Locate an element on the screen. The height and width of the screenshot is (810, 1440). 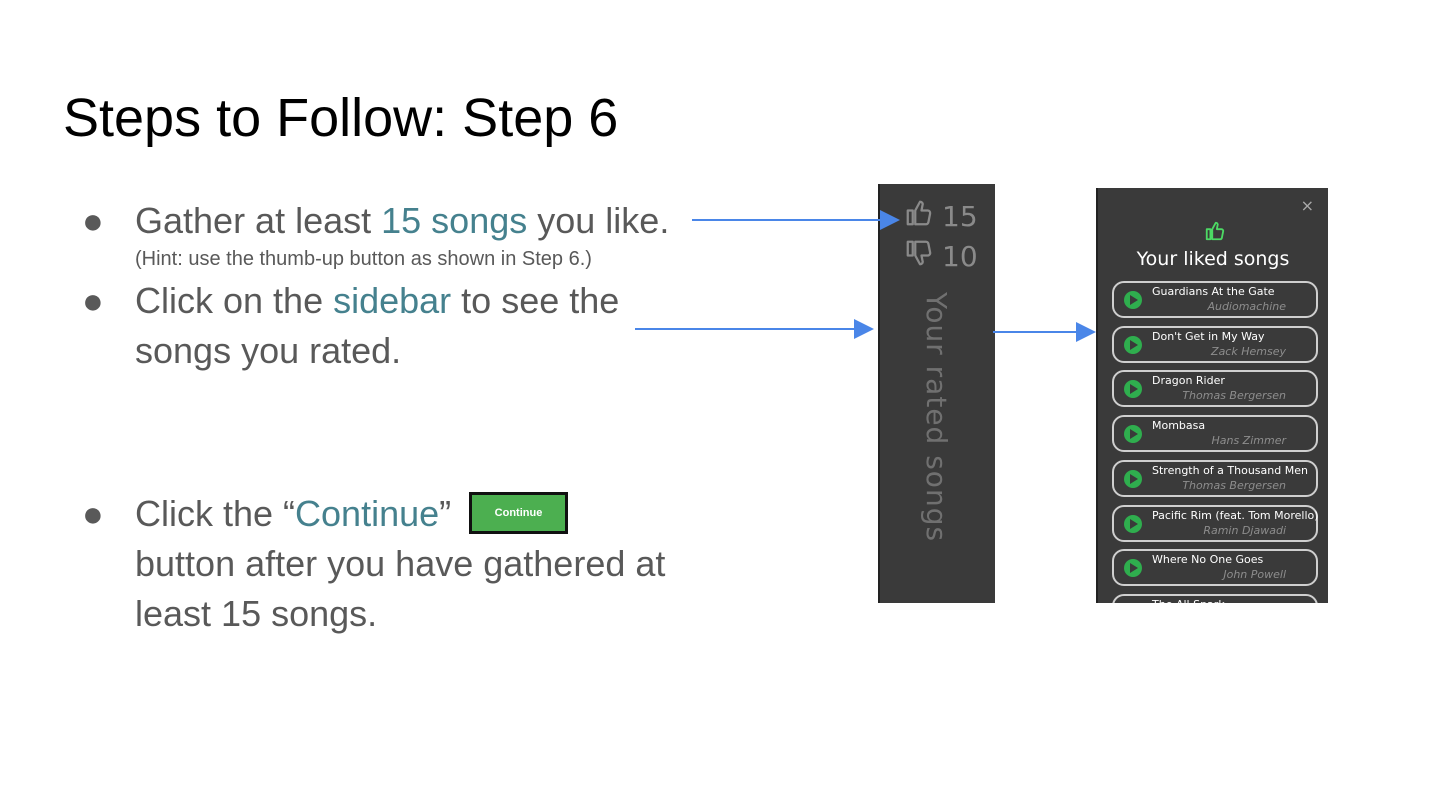
song-name: Mombasa is located at coordinates (1179, 426).